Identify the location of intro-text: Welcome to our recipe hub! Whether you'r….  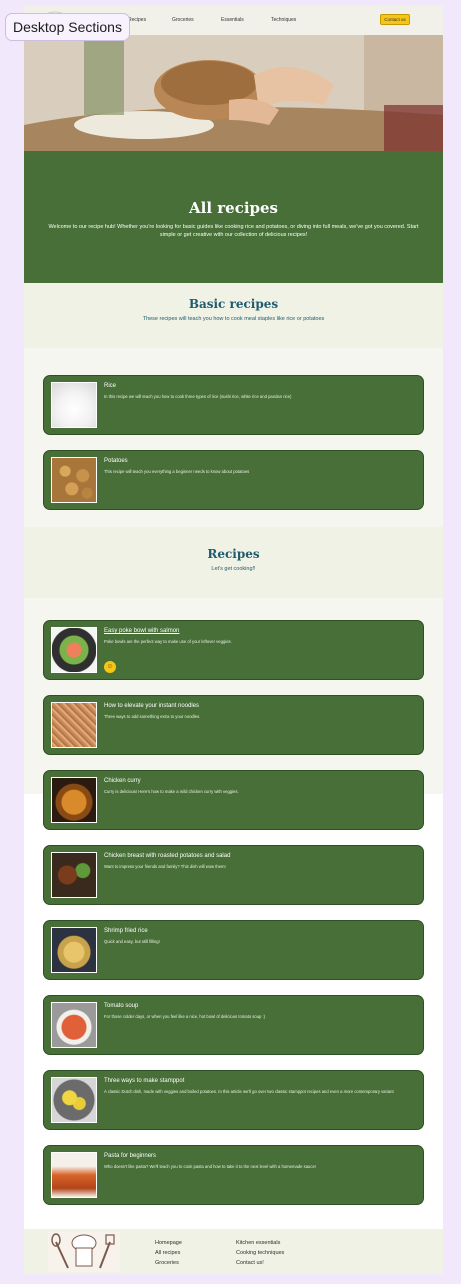
(233, 231).